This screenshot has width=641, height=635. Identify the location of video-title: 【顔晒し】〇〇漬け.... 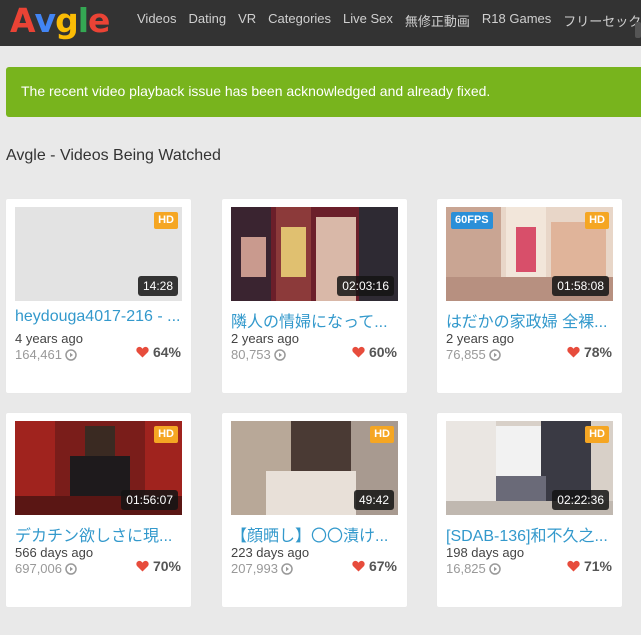
(316, 534).